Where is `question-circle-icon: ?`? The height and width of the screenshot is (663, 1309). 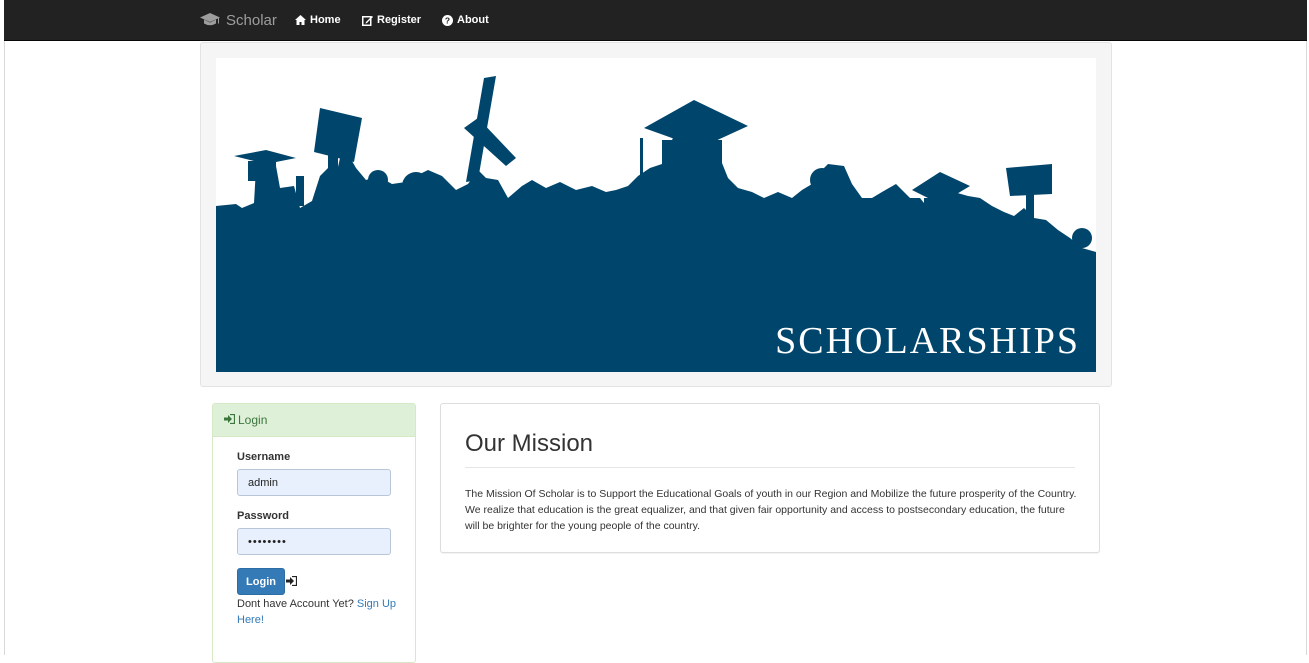
question-circle-icon: ? is located at coordinates (447, 20).